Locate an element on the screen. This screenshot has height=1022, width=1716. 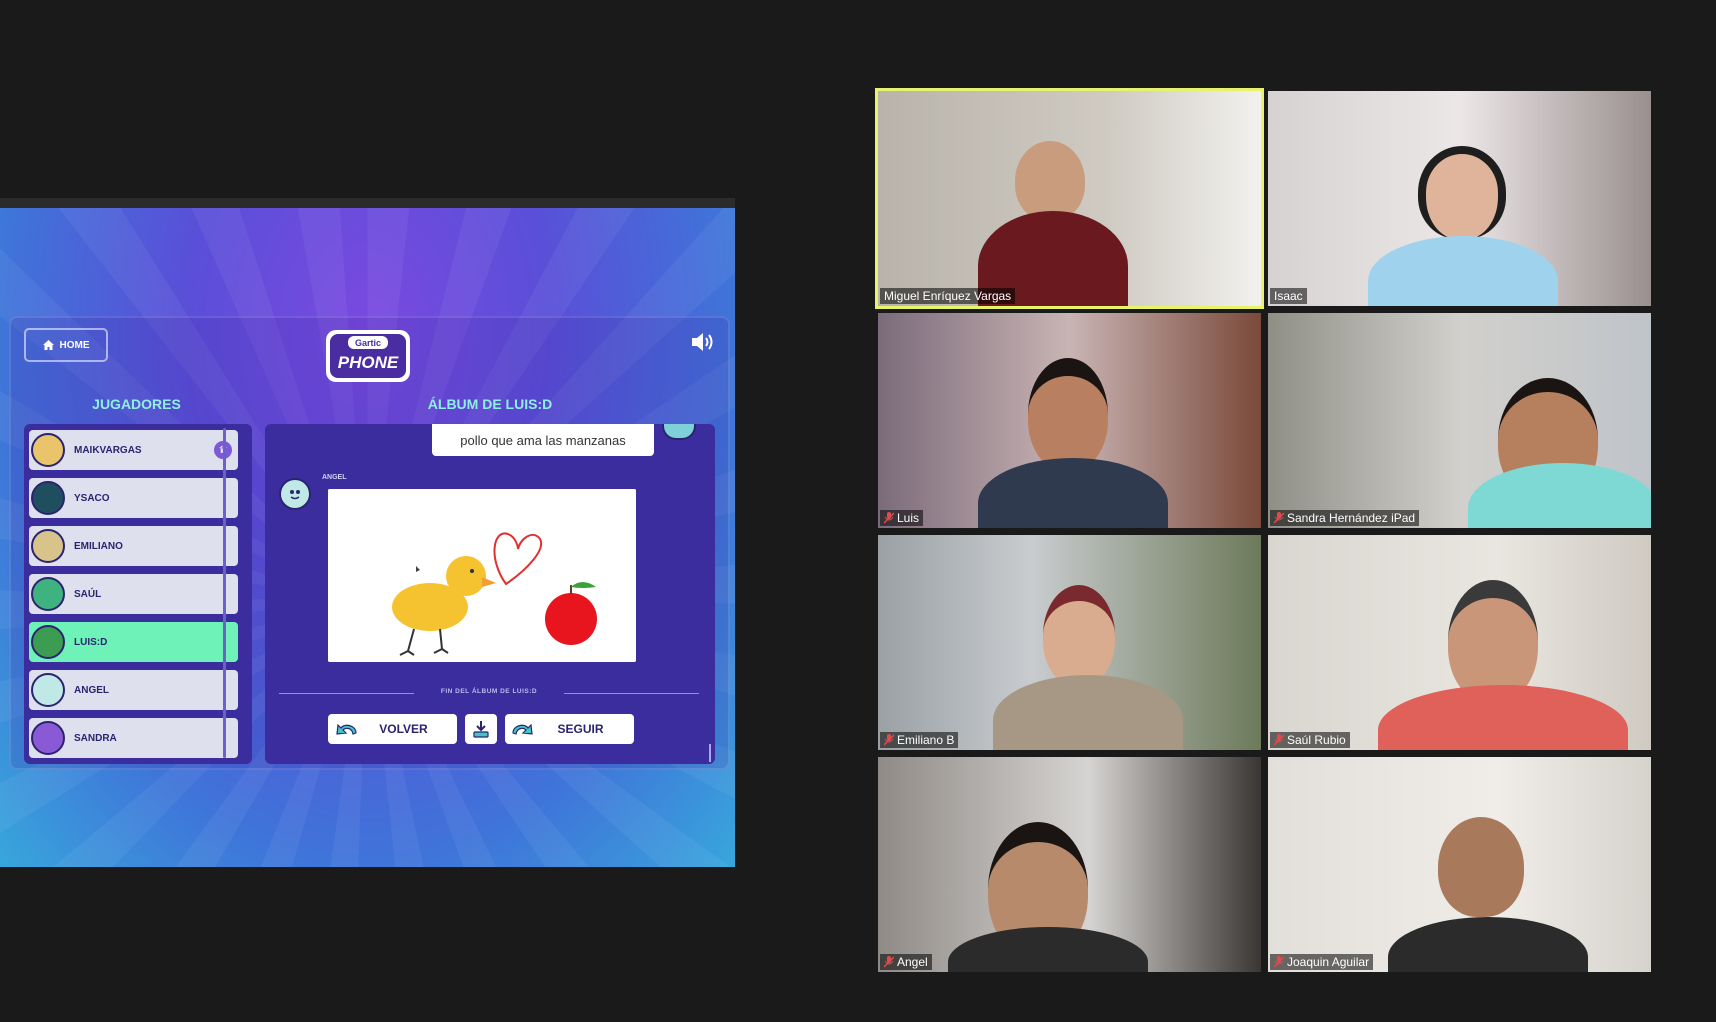
player-name: SANDRA is located at coordinates (95, 738).